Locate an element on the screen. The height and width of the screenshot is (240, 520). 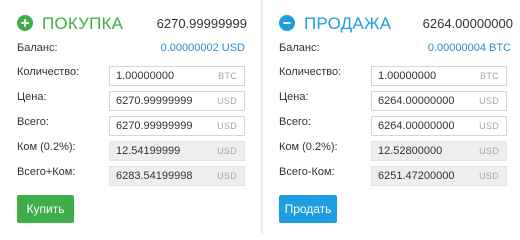
sell-total-input: 6264.00000000 USD is located at coordinates (439, 126).